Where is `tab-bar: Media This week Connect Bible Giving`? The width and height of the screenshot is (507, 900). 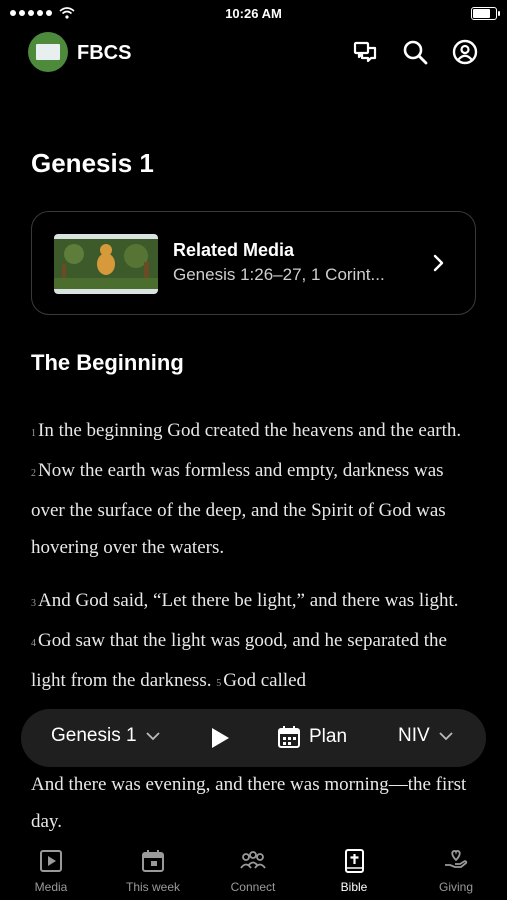
tab-bar: Media This week Connect Bible Giving is located at coordinates (253, 871).